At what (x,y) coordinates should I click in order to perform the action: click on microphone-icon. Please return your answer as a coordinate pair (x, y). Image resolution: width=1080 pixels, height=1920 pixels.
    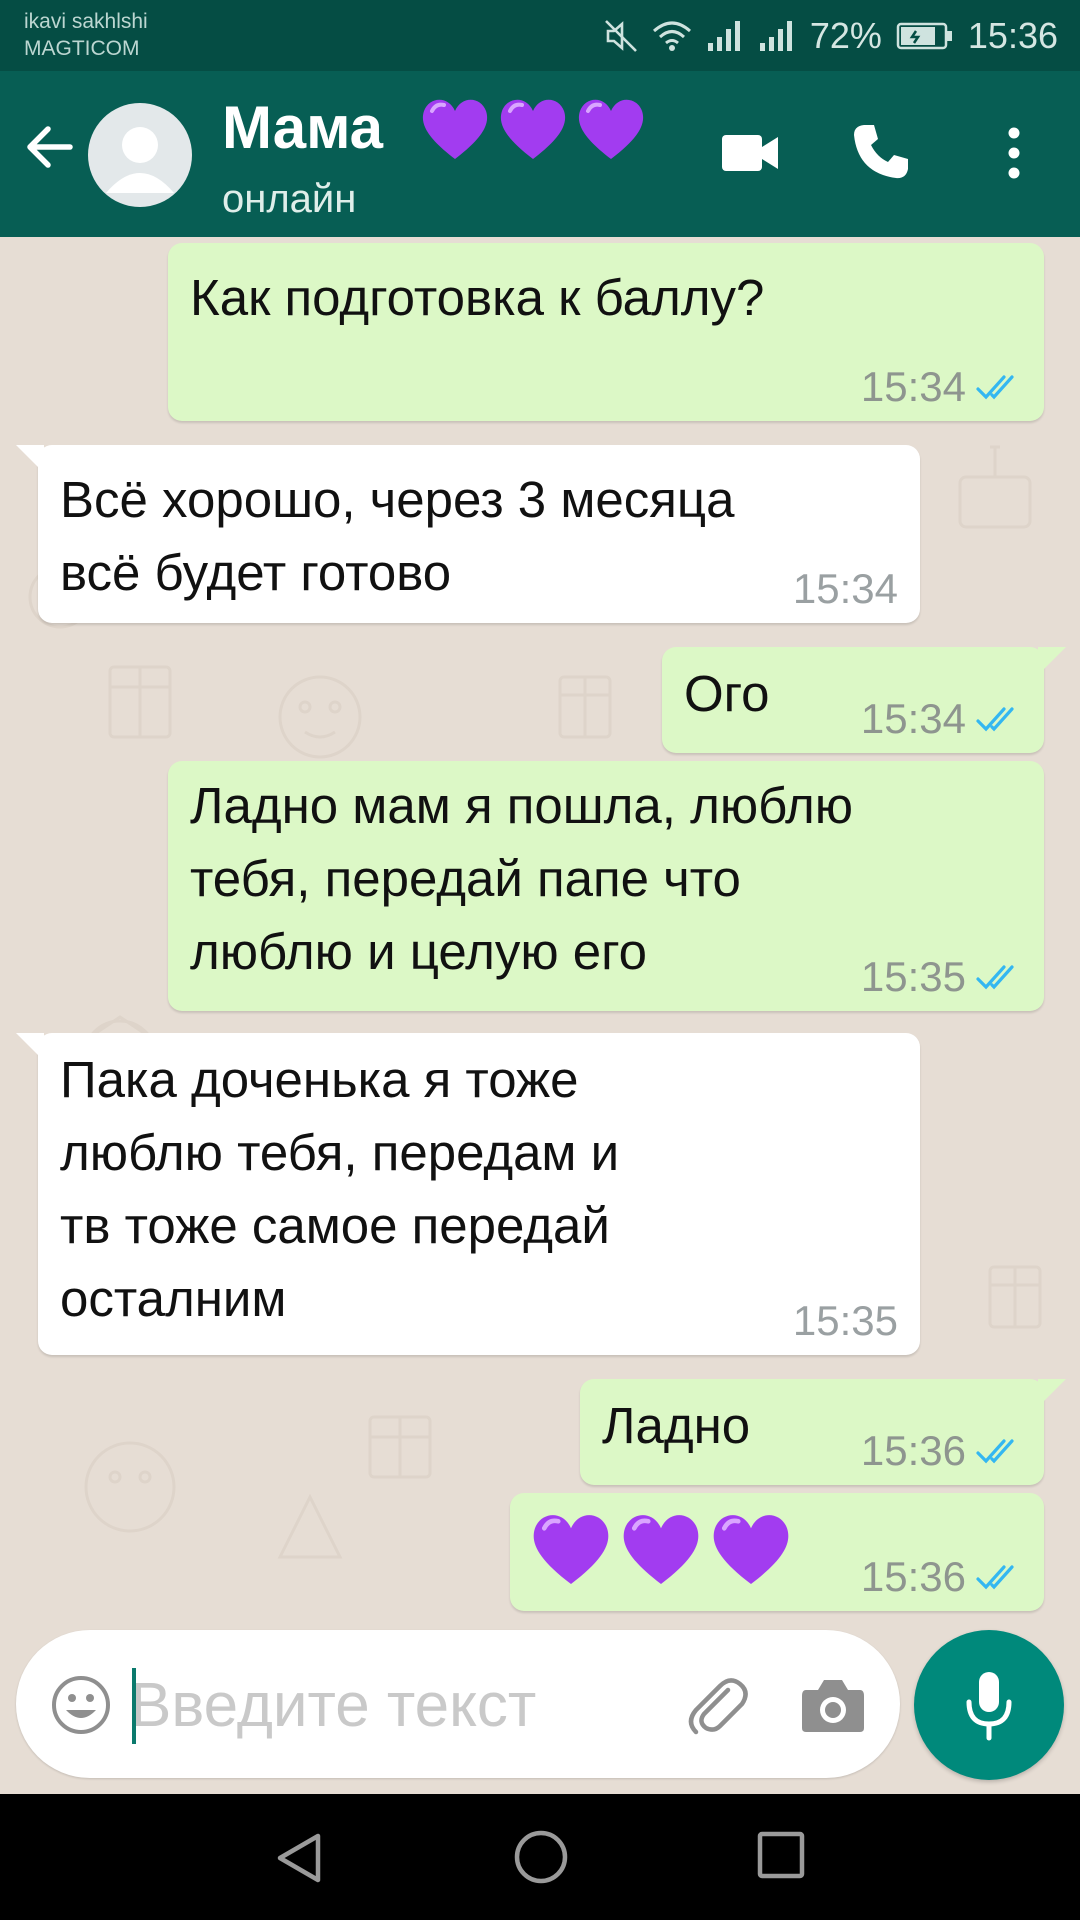
    Looking at the image, I should click on (989, 1706).